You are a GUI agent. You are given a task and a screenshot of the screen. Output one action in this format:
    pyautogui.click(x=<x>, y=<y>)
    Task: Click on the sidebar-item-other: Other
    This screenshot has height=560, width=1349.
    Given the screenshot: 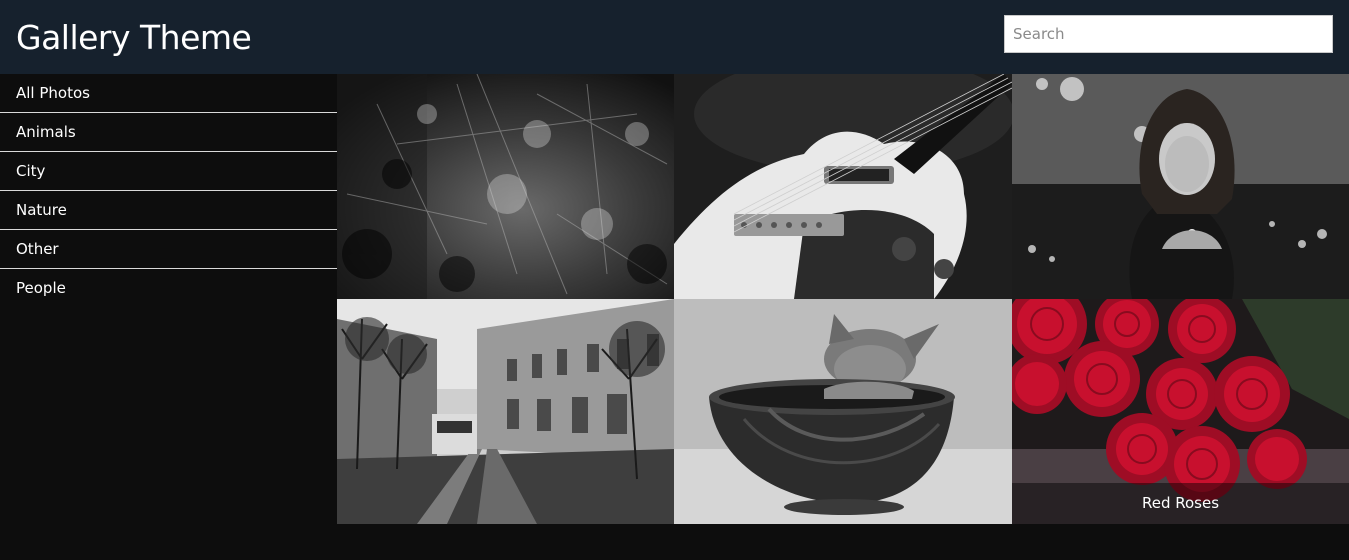 What is the action you would take?
    pyautogui.click(x=168, y=249)
    